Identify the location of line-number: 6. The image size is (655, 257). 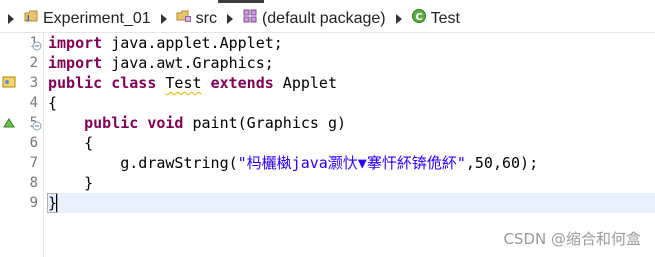
(33, 143).